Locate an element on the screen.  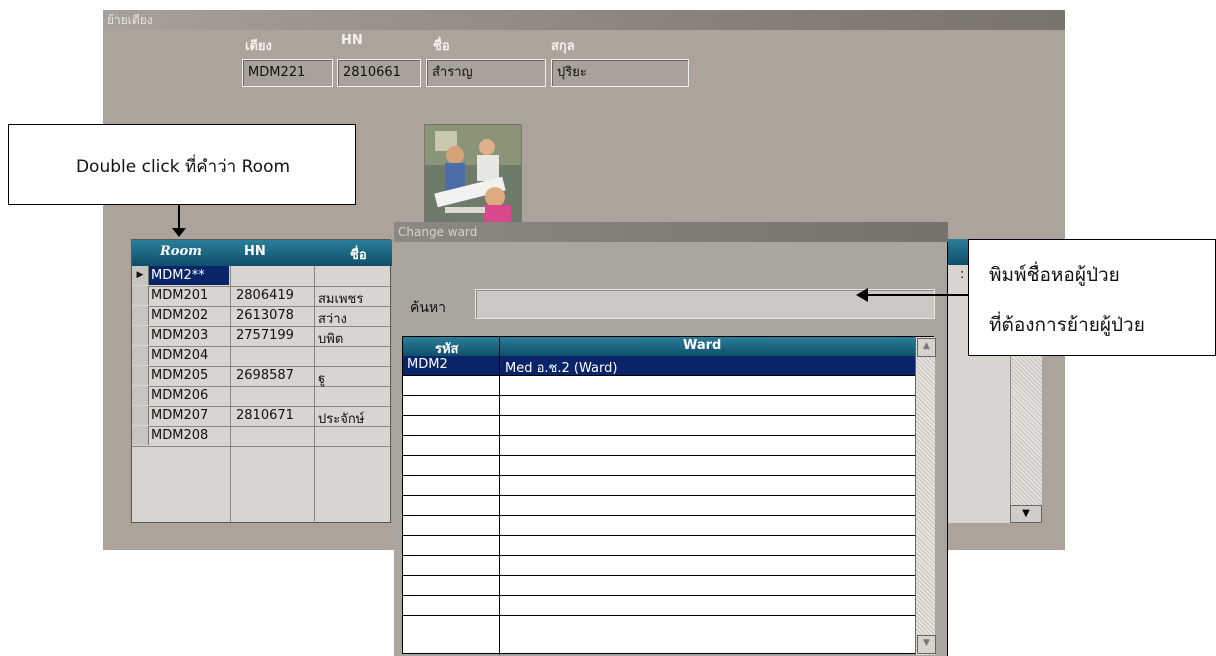
name-field: สำราญ is located at coordinates (486, 73).